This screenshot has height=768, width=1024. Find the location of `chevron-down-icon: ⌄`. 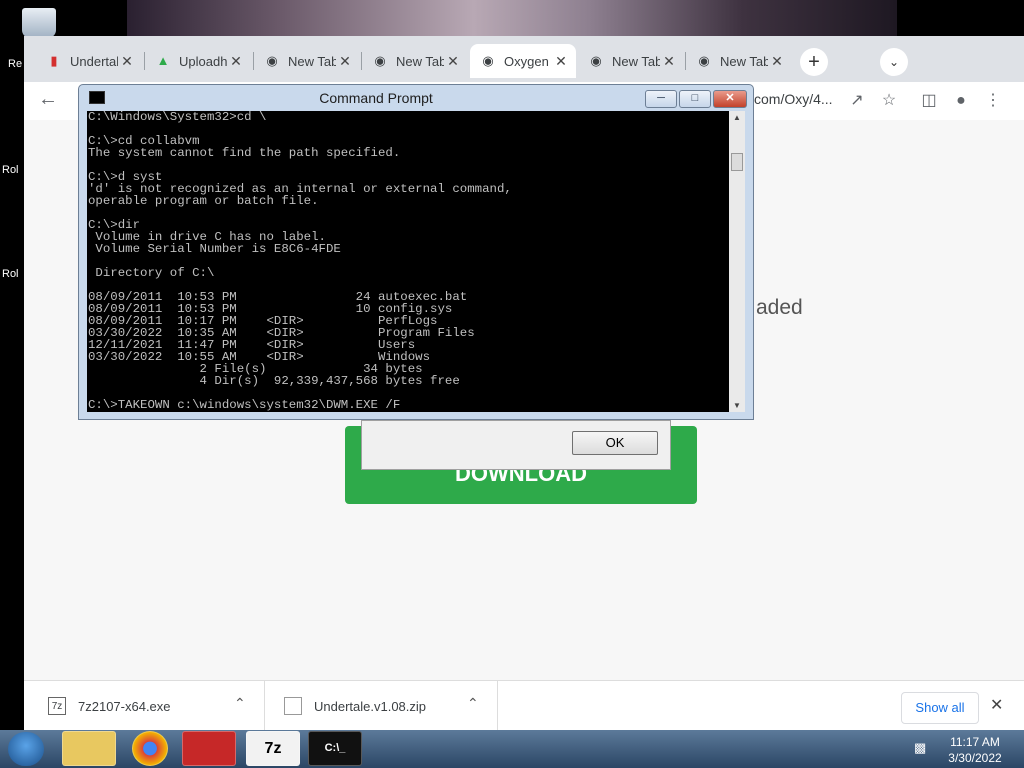

chevron-down-icon: ⌄ is located at coordinates (894, 62).